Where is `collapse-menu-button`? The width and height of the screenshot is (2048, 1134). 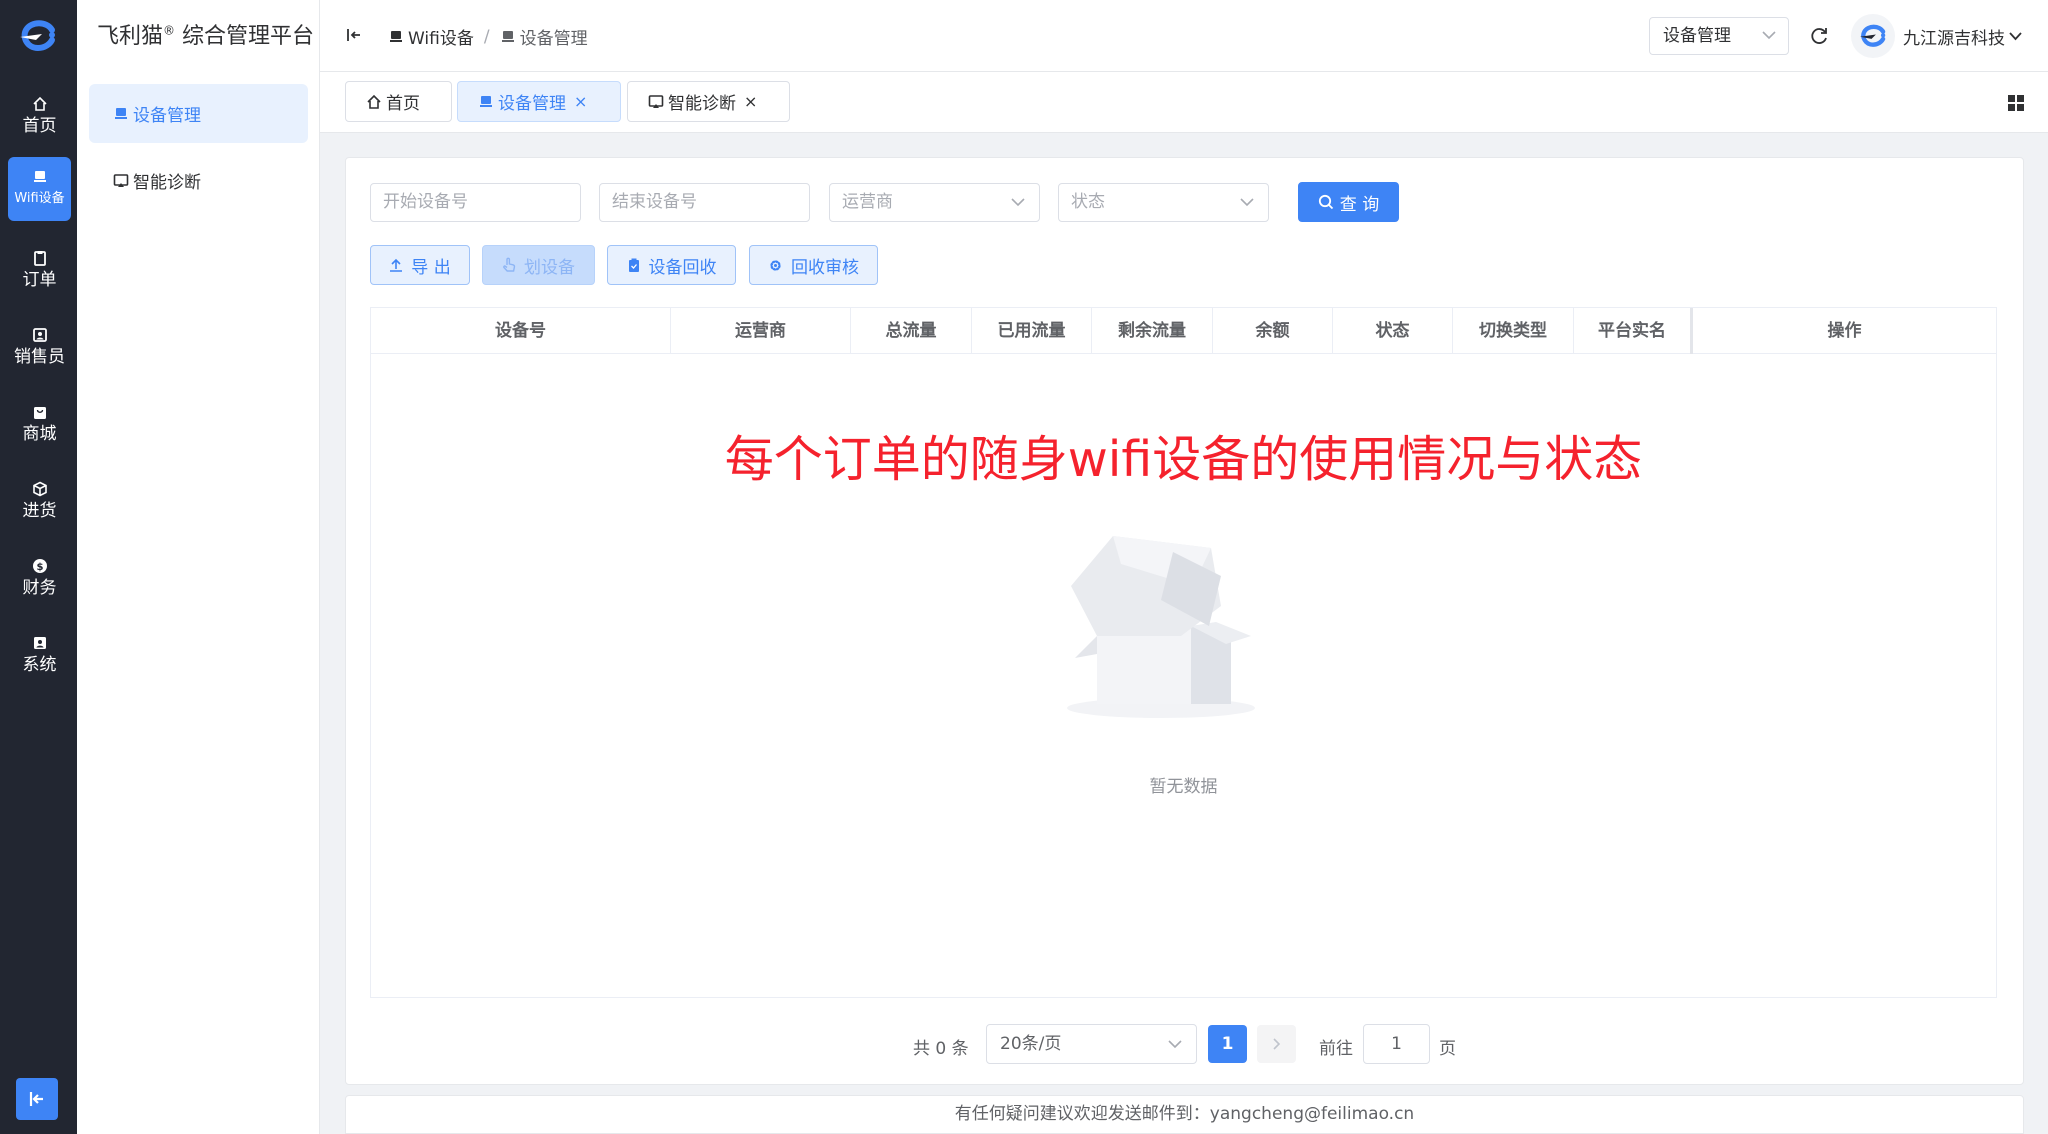 collapse-menu-button is located at coordinates (37, 1099).